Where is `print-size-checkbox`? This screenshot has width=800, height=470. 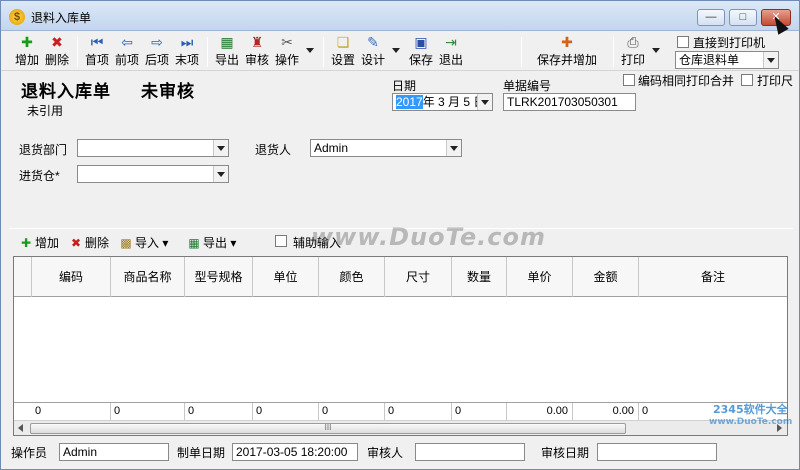
print-size-checkbox is located at coordinates (747, 80).